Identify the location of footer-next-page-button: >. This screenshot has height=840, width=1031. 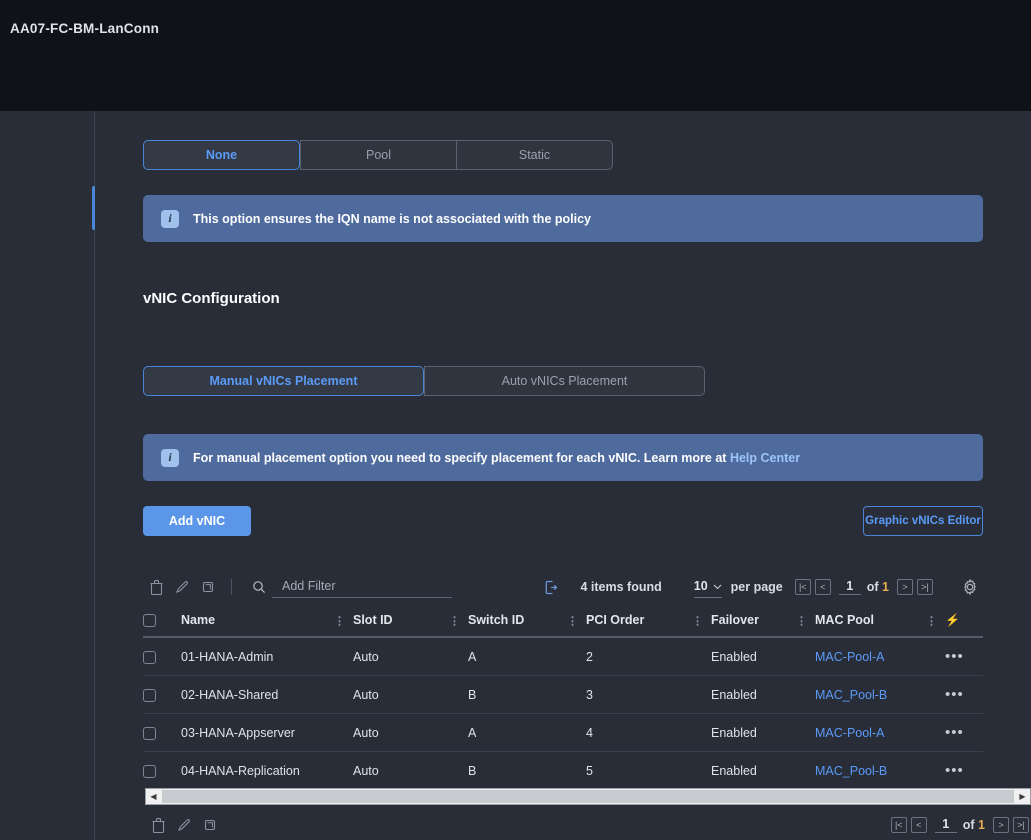
(1001, 825).